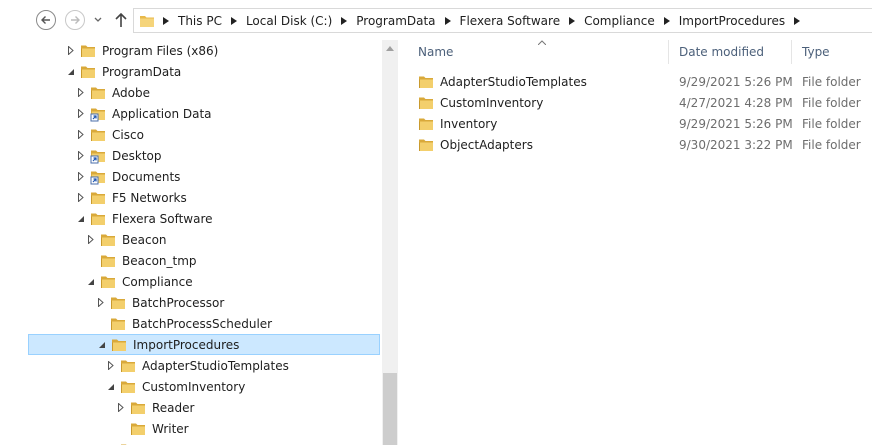  I want to click on file-date: 9/30/2021 3:22 PM, so click(736, 144).